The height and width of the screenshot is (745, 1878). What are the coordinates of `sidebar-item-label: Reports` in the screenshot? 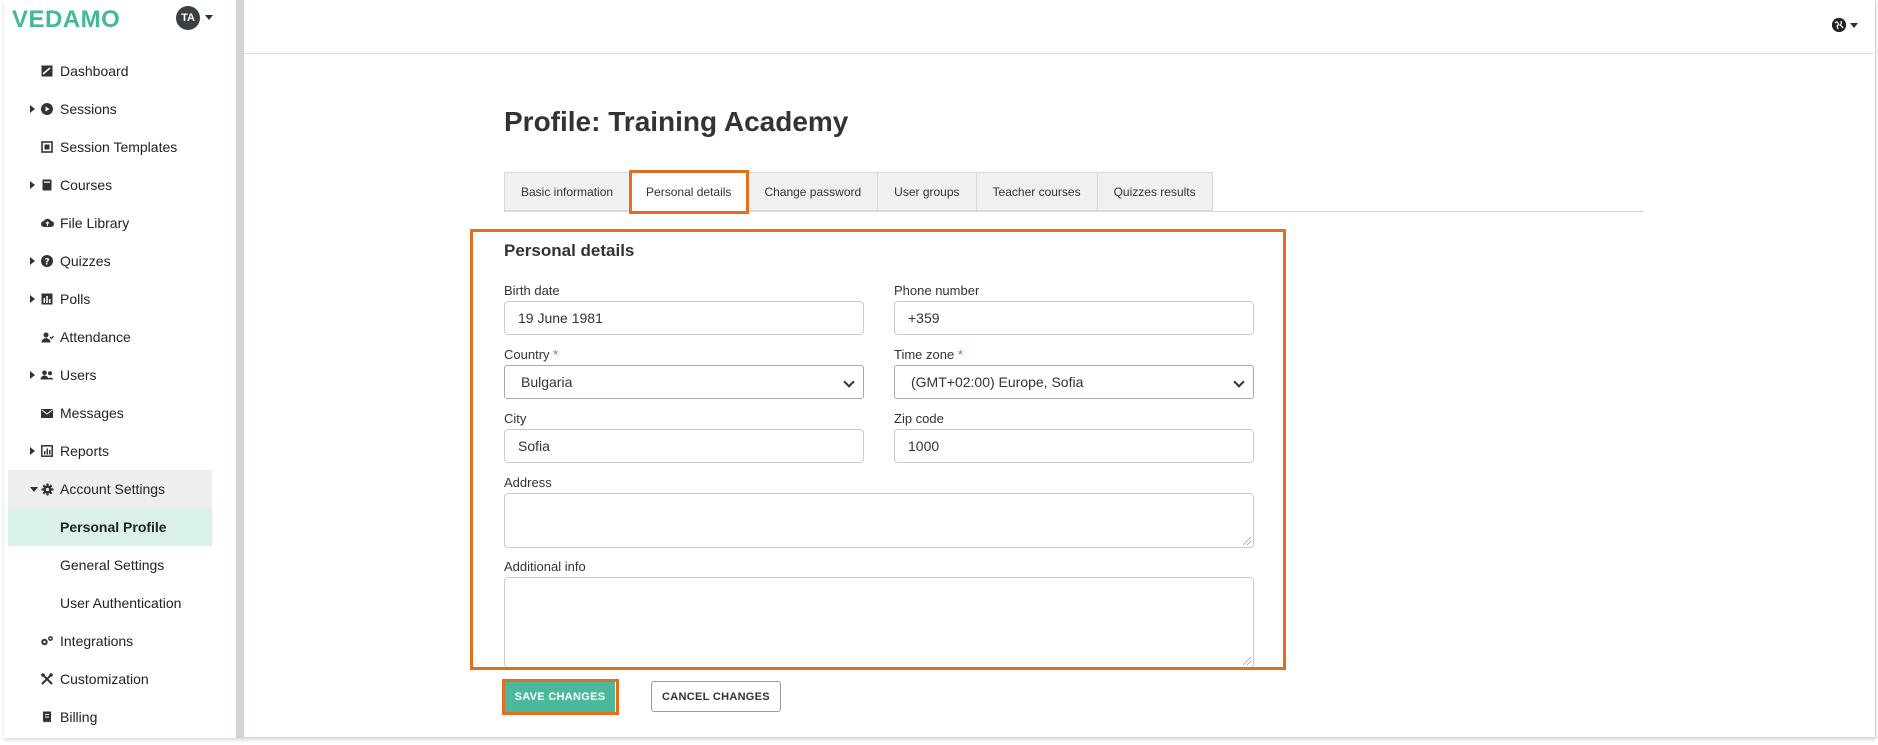 It's located at (85, 451).